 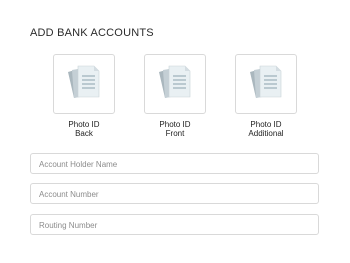 I want to click on upload-label: Photo ID Back, so click(x=84, y=129).